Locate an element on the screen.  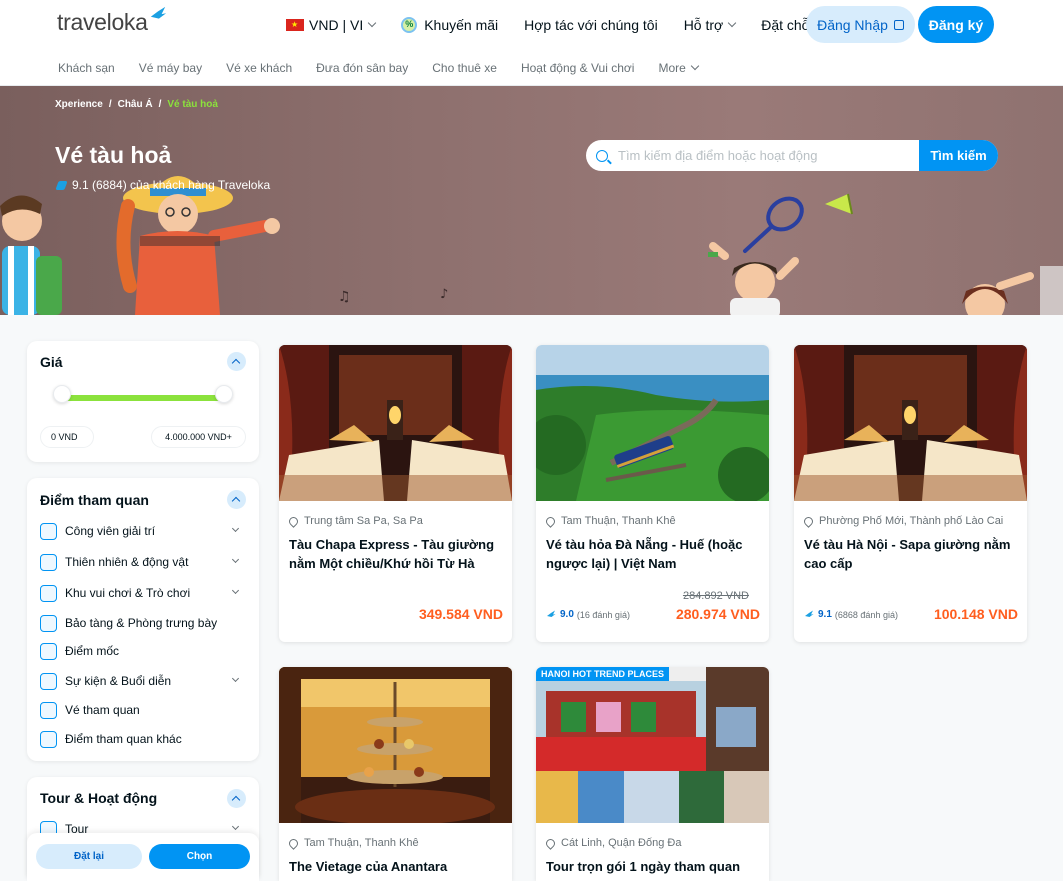
login-icon is located at coordinates (898, 24).